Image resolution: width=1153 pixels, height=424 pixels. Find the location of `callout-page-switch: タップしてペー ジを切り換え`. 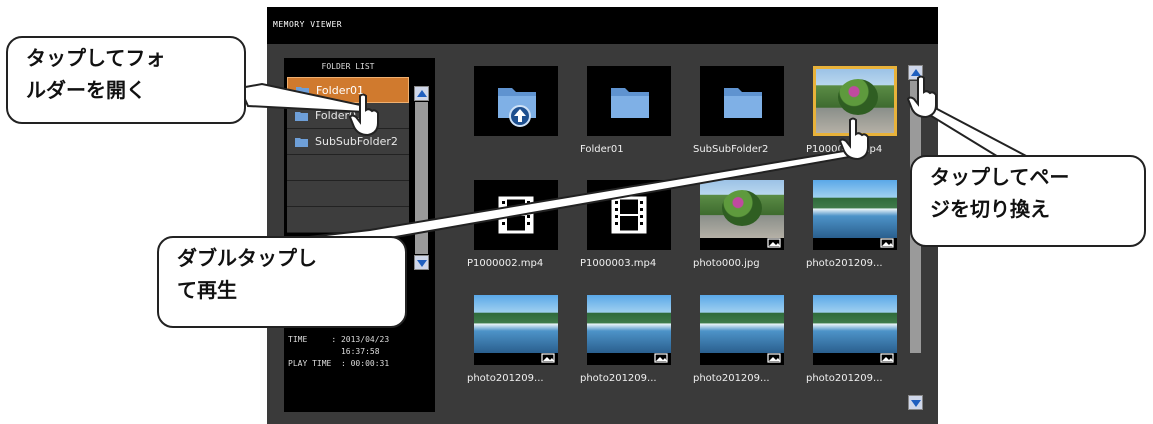

callout-page-switch: タップしてペー ジを切り換え is located at coordinates (1028, 201).